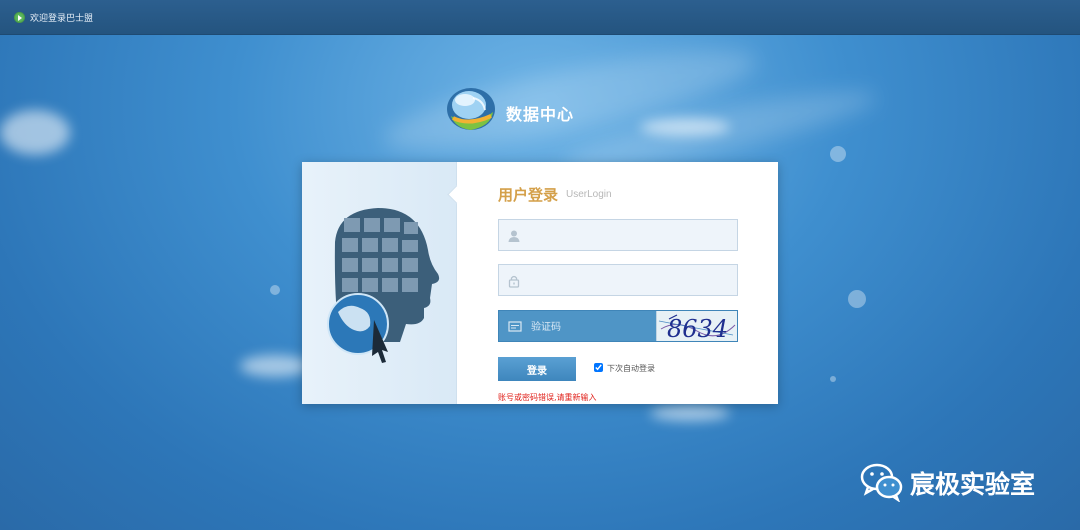  I want to click on login-button: 登录, so click(537, 369).